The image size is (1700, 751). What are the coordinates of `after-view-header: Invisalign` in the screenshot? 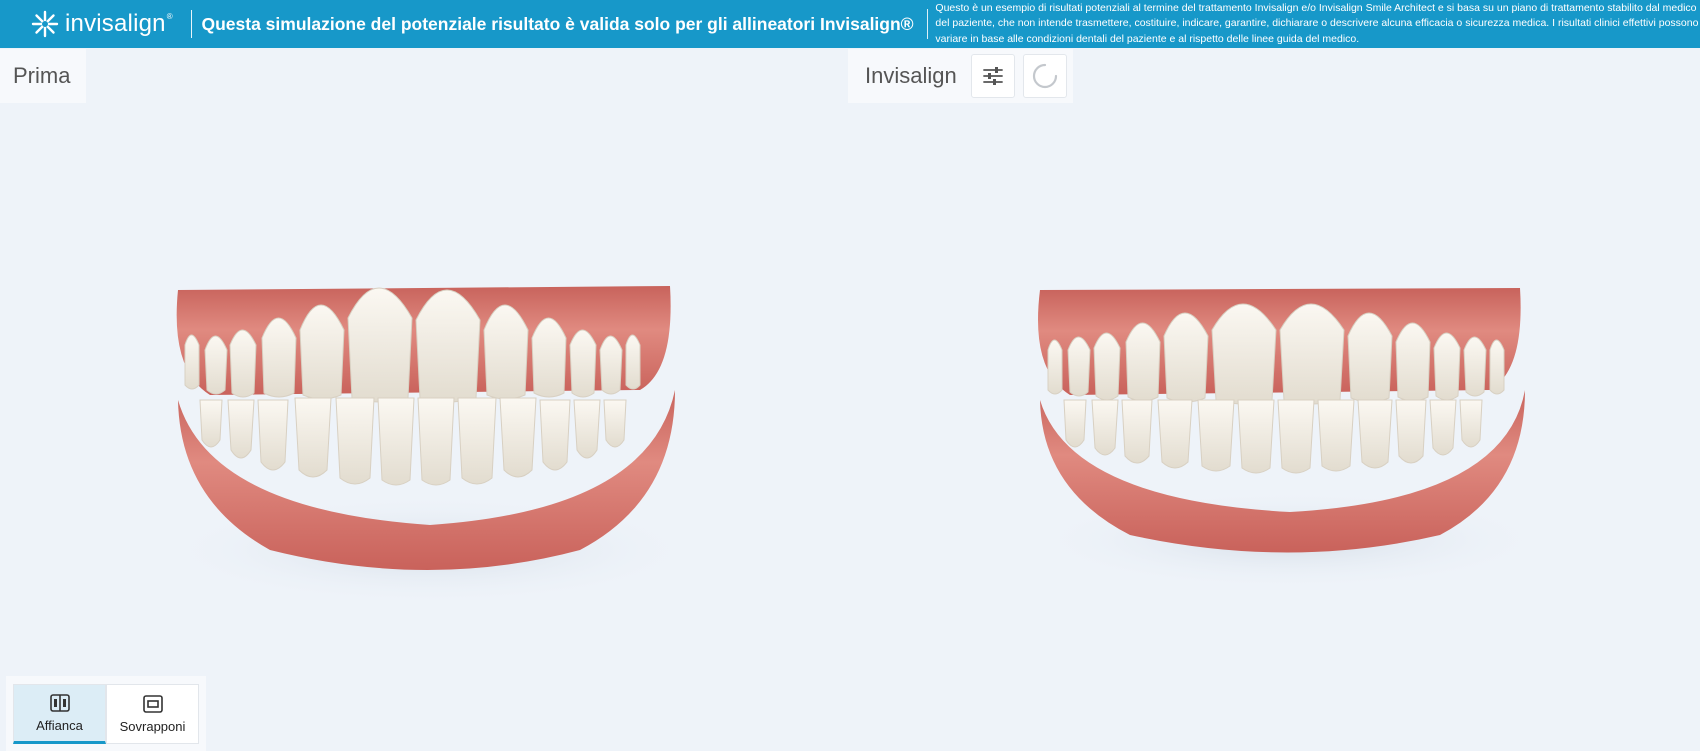 It's located at (960, 76).